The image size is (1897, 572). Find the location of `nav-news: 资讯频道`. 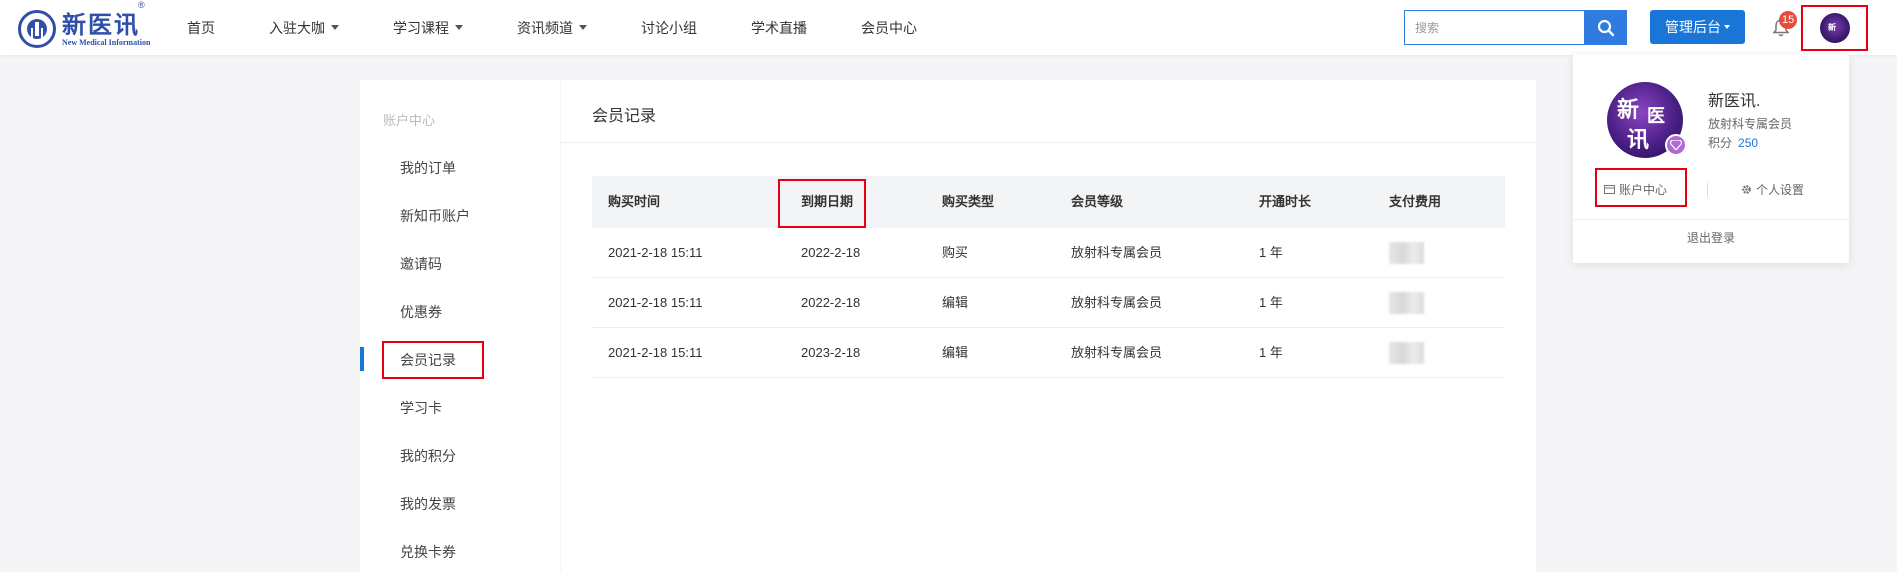

nav-news: 资讯频道 is located at coordinates (552, 28).